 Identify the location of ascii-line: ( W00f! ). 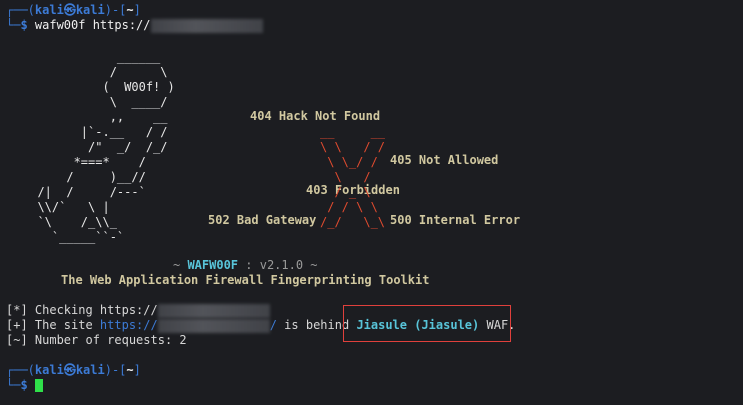
(99, 87).